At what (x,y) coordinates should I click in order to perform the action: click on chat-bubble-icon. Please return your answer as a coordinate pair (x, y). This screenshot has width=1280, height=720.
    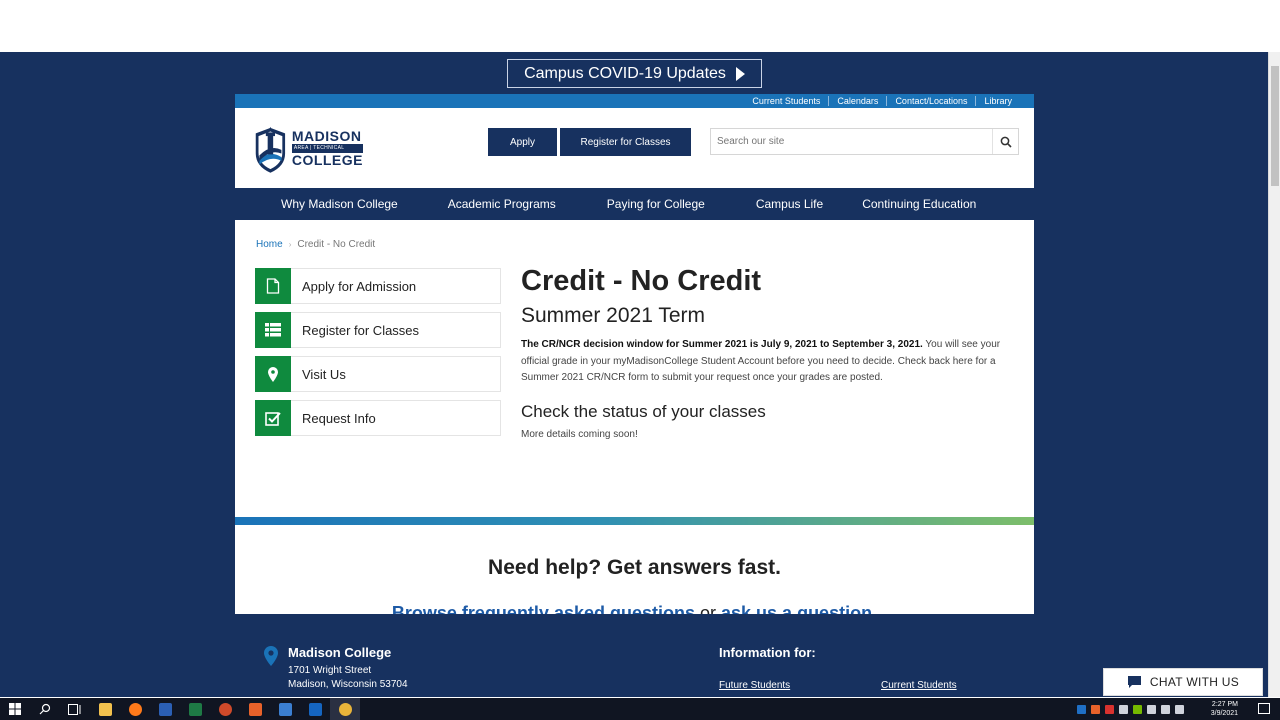
    Looking at the image, I should click on (1134, 682).